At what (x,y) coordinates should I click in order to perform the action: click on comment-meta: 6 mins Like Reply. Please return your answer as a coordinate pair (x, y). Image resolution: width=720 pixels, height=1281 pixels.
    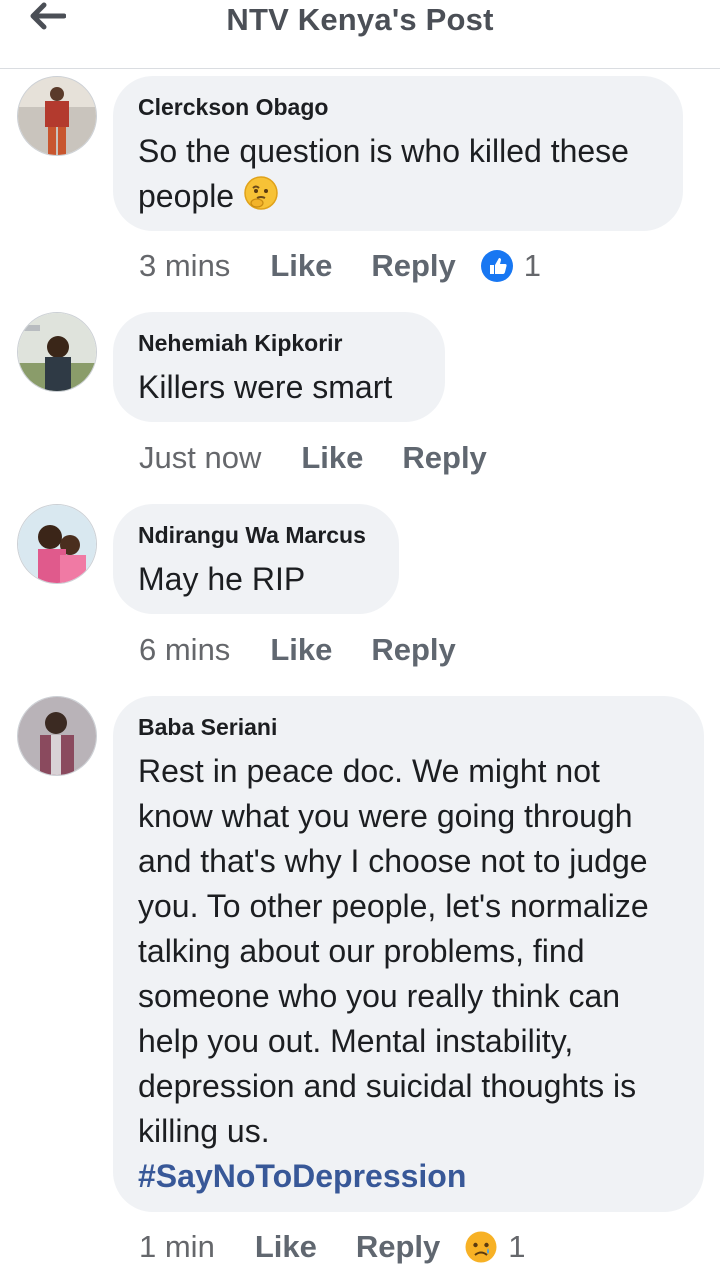
    Looking at the image, I should click on (297, 650).